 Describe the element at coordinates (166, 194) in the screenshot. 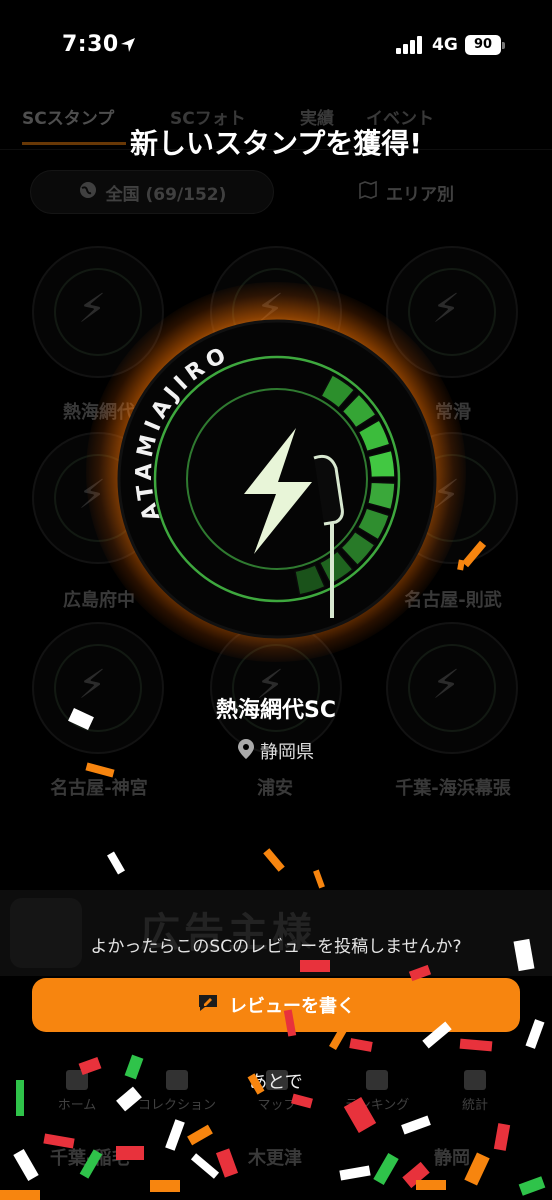

I see `filter-all-label: 全国 (69/152)` at that location.